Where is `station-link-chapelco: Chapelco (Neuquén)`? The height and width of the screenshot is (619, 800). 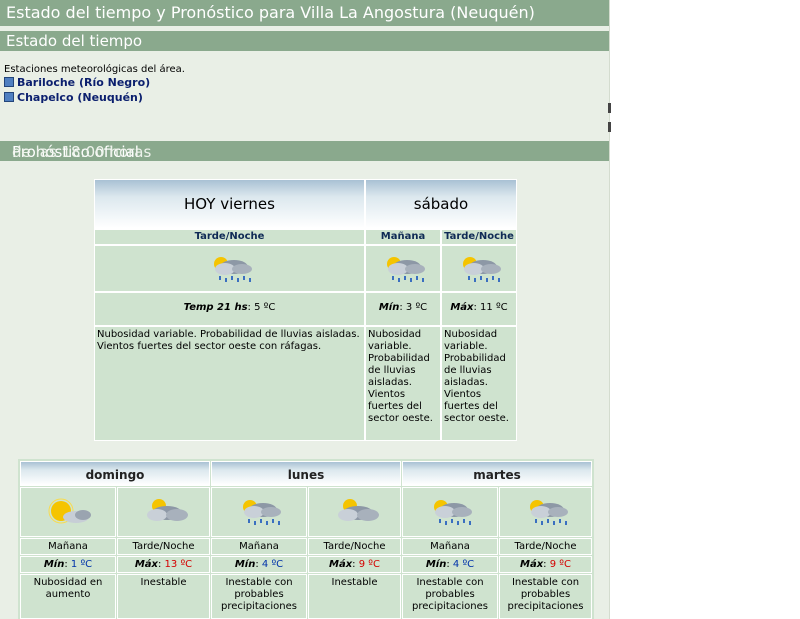 station-link-chapelco: Chapelco (Neuquén) is located at coordinates (73, 97).